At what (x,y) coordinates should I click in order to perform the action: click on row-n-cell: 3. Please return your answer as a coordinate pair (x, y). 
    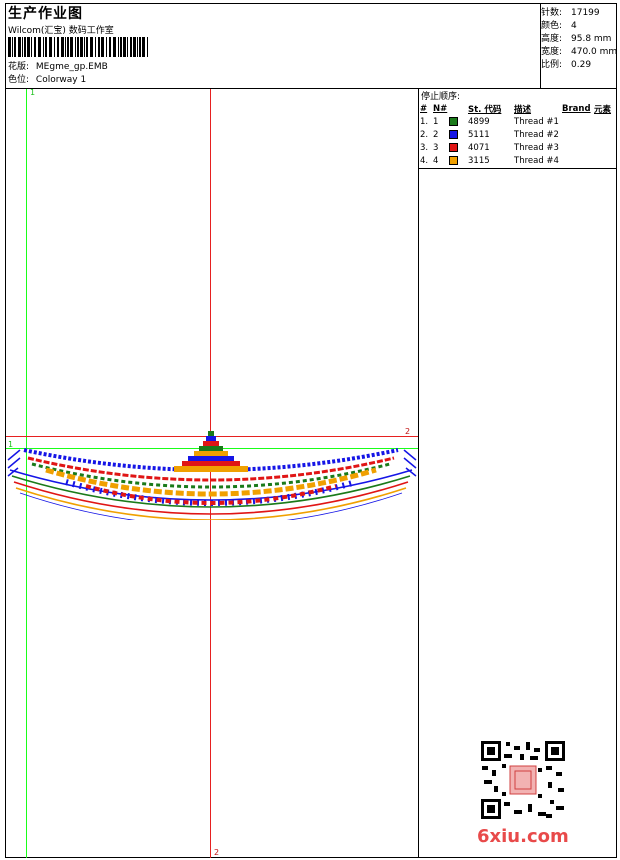
    Looking at the image, I should click on (450, 147).